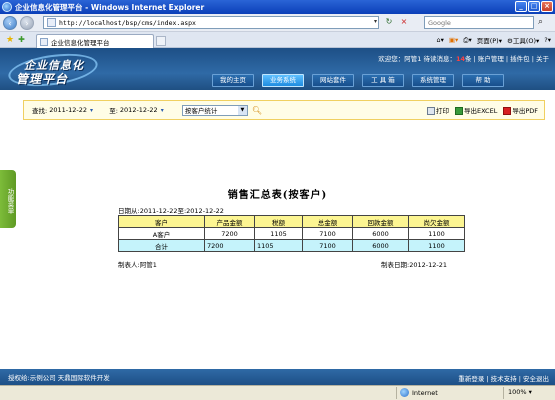 The width and height of the screenshot is (555, 400). I want to click on export-excel-button: 导出EXCEL, so click(475, 110).